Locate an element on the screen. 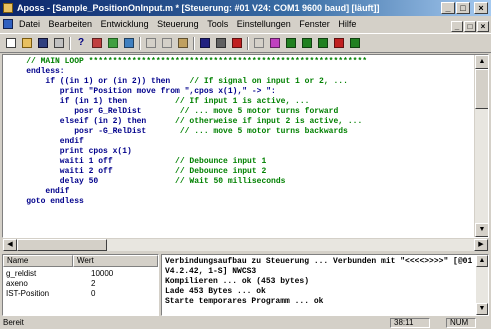 This screenshot has height=329, width=491. menu-steuerung: Steuerung is located at coordinates (178, 24).